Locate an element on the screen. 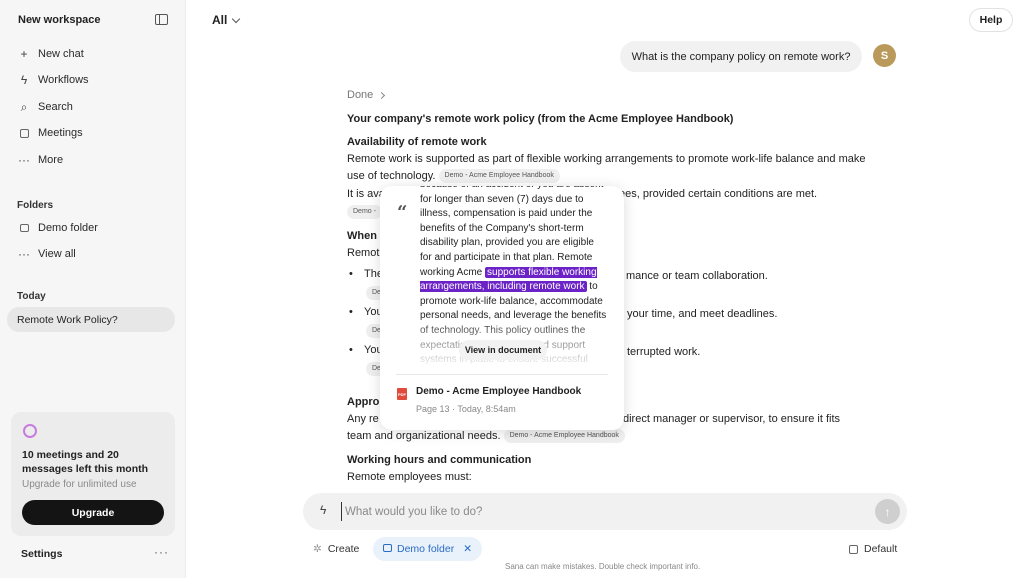 The height and width of the screenshot is (578, 1024). usage-subtitle: Upgrade for unlimited use is located at coordinates (79, 484).